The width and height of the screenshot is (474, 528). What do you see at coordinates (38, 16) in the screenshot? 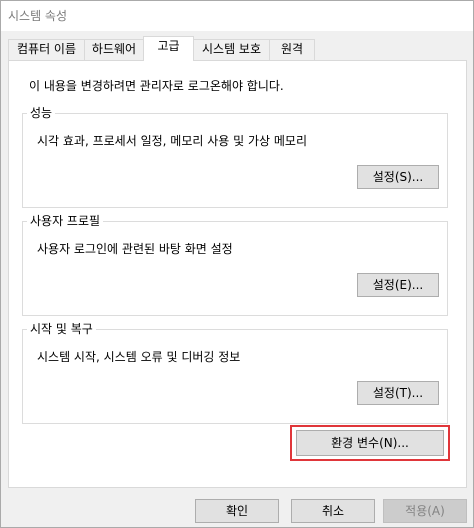
I see `window-title: 시스템 속성` at bounding box center [38, 16].